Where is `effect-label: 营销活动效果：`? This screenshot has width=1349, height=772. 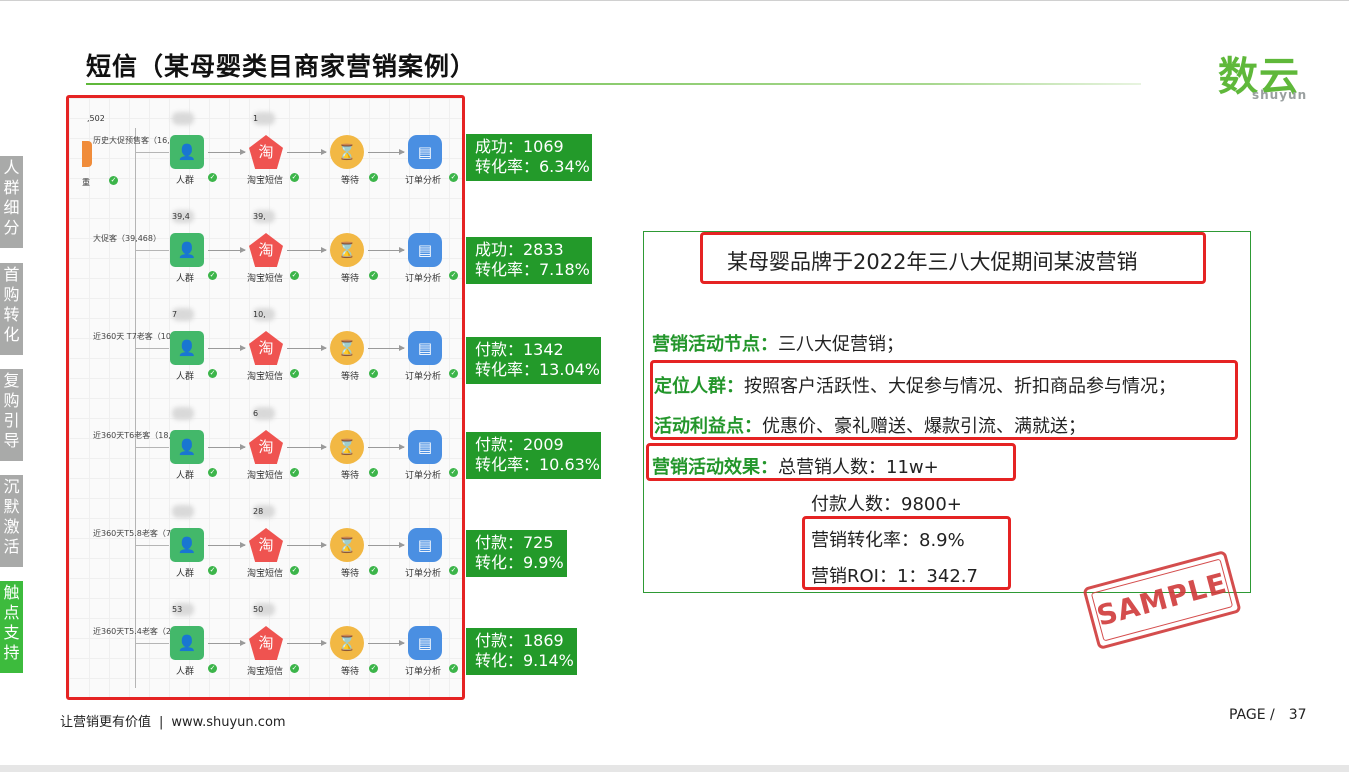
effect-label: 营销活动效果： is located at coordinates (715, 467).